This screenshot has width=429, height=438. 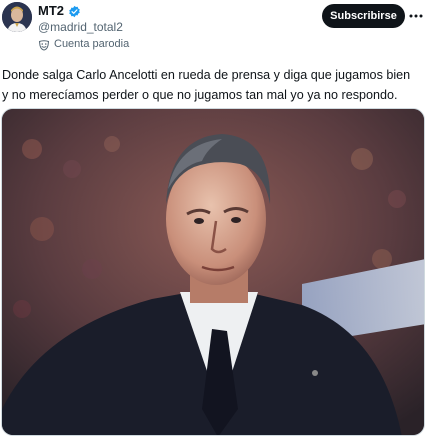 I want to click on parody-mask-icon, so click(x=44, y=44).